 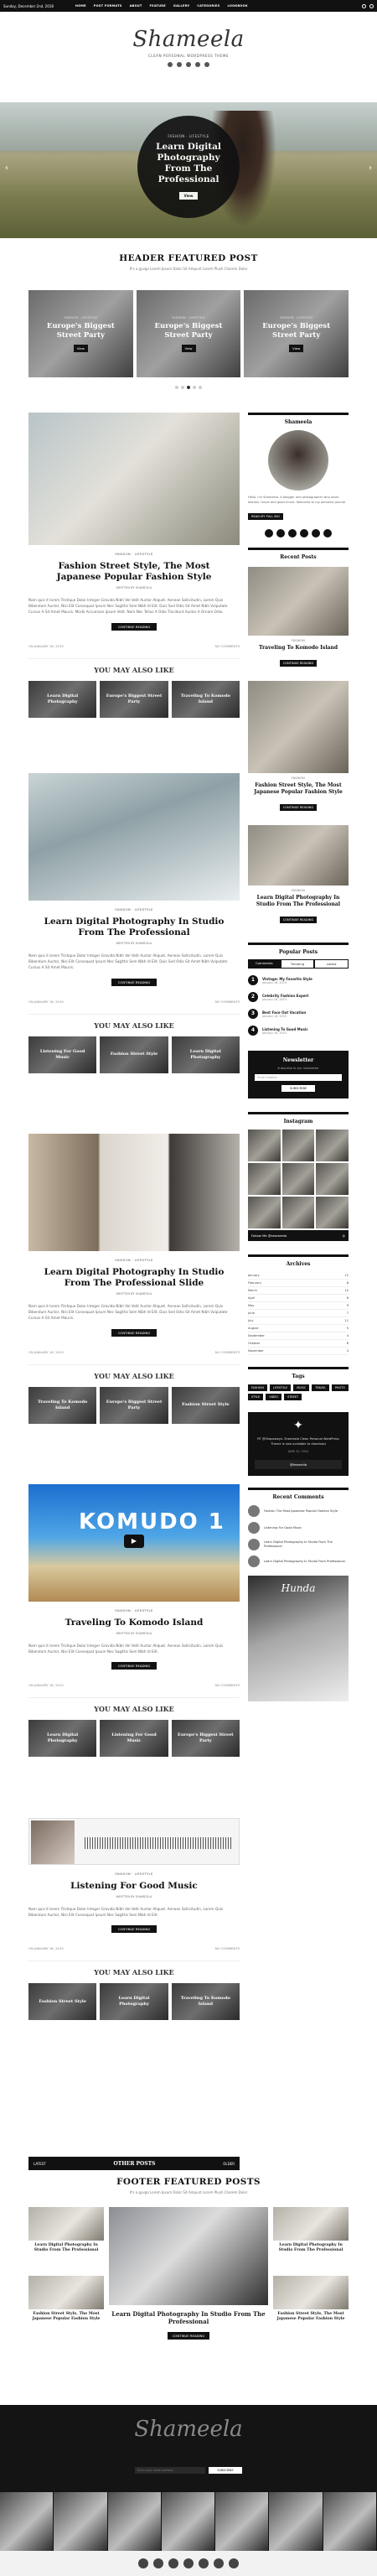 I want to click on rss-icon, so click(x=327, y=533).